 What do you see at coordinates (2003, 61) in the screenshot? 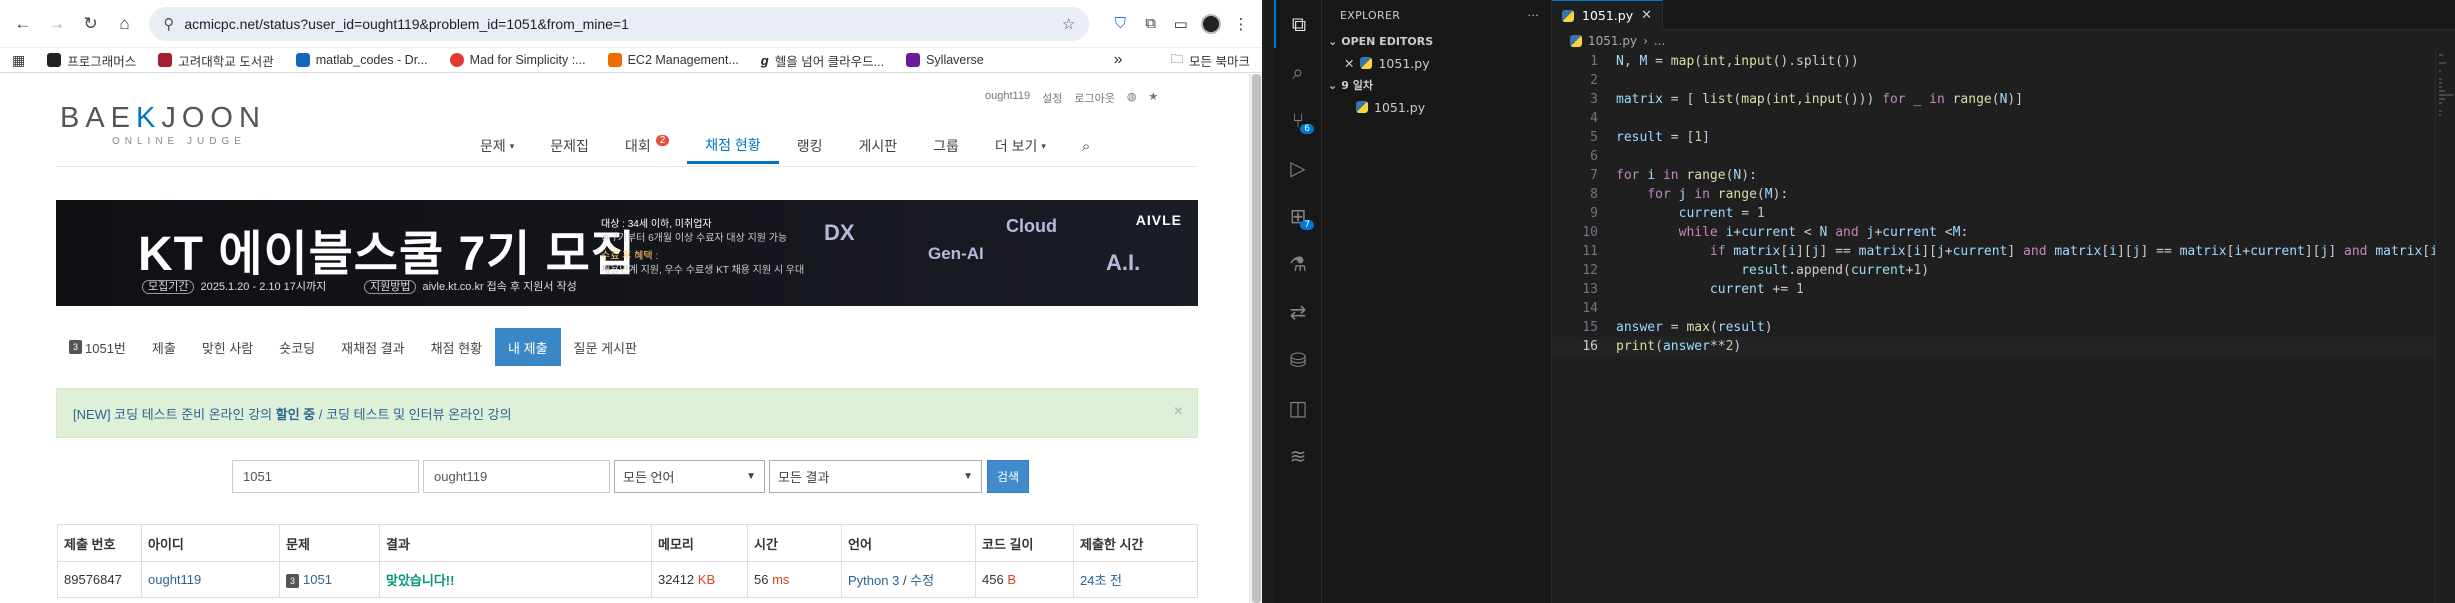
I see `code-line: 1 N, M = map(int,input().split())` at bounding box center [2003, 61].